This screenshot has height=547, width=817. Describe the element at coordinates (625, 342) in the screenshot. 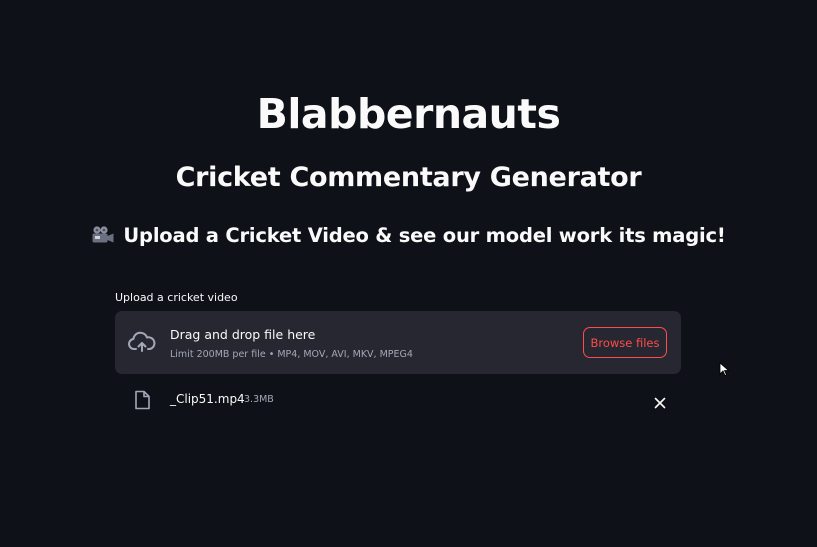

I see `browse-files-button: Browse files` at that location.